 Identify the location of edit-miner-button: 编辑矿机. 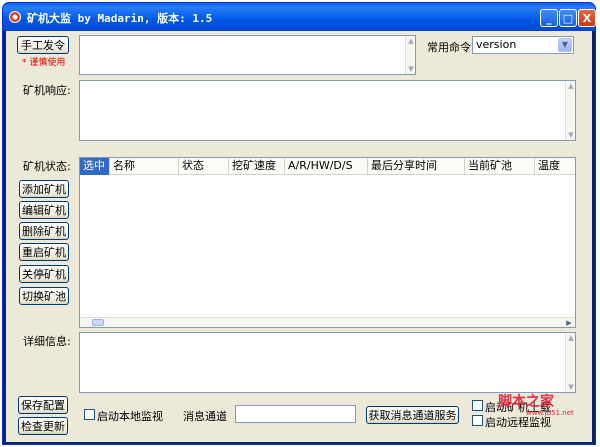
(44, 210).